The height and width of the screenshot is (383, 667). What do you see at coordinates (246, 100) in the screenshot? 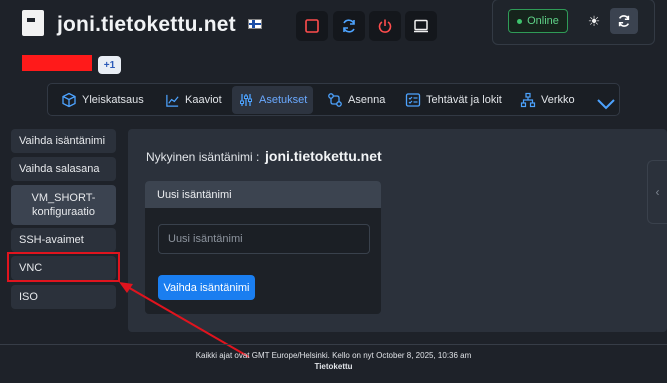
I see `sliders-icon` at bounding box center [246, 100].